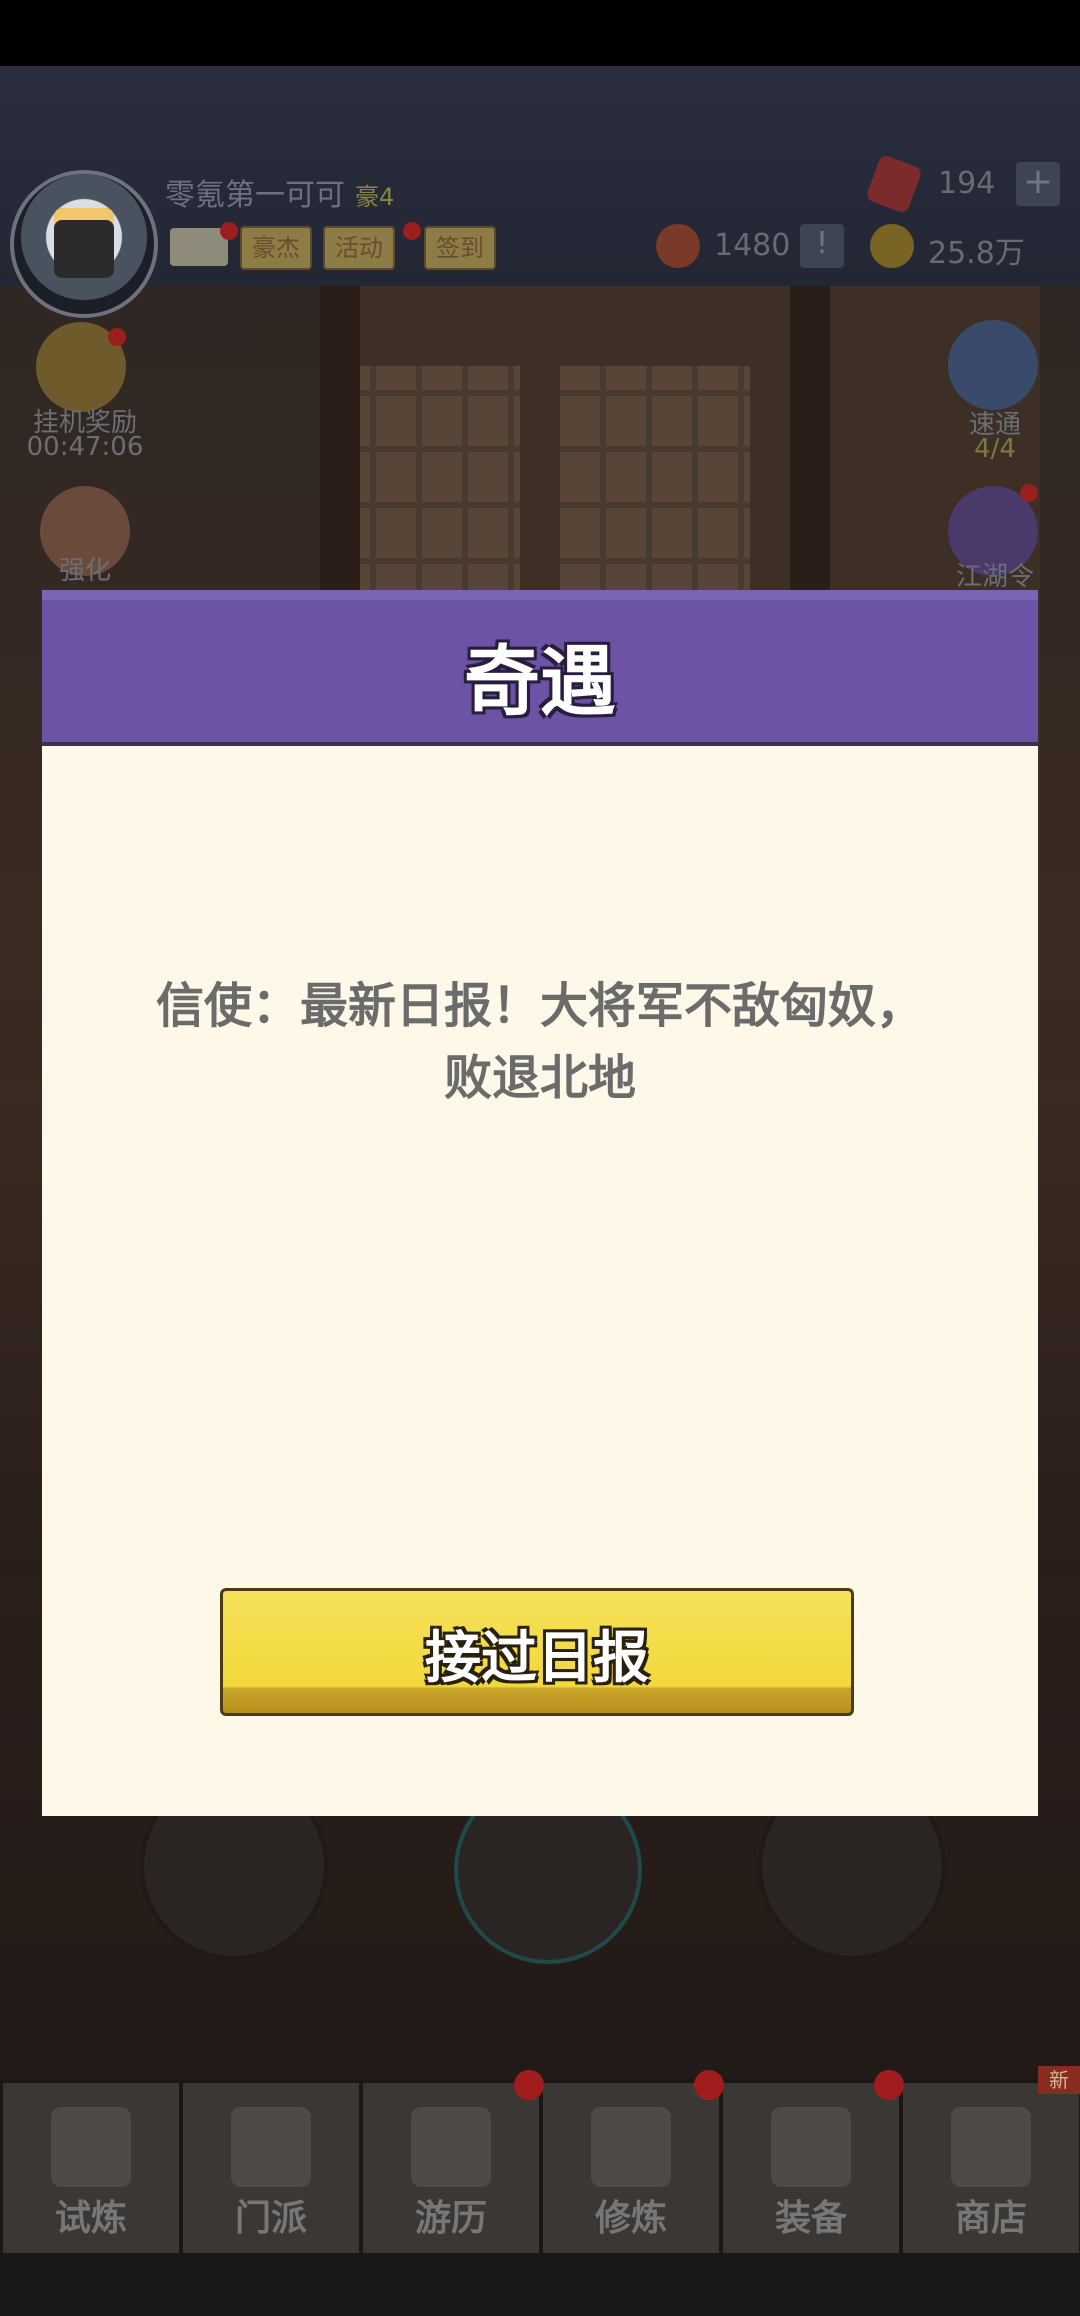  I want to click on dialog-message: 信使：最新日报！大将军不敌匈奴，败退北地, so click(539, 1042).